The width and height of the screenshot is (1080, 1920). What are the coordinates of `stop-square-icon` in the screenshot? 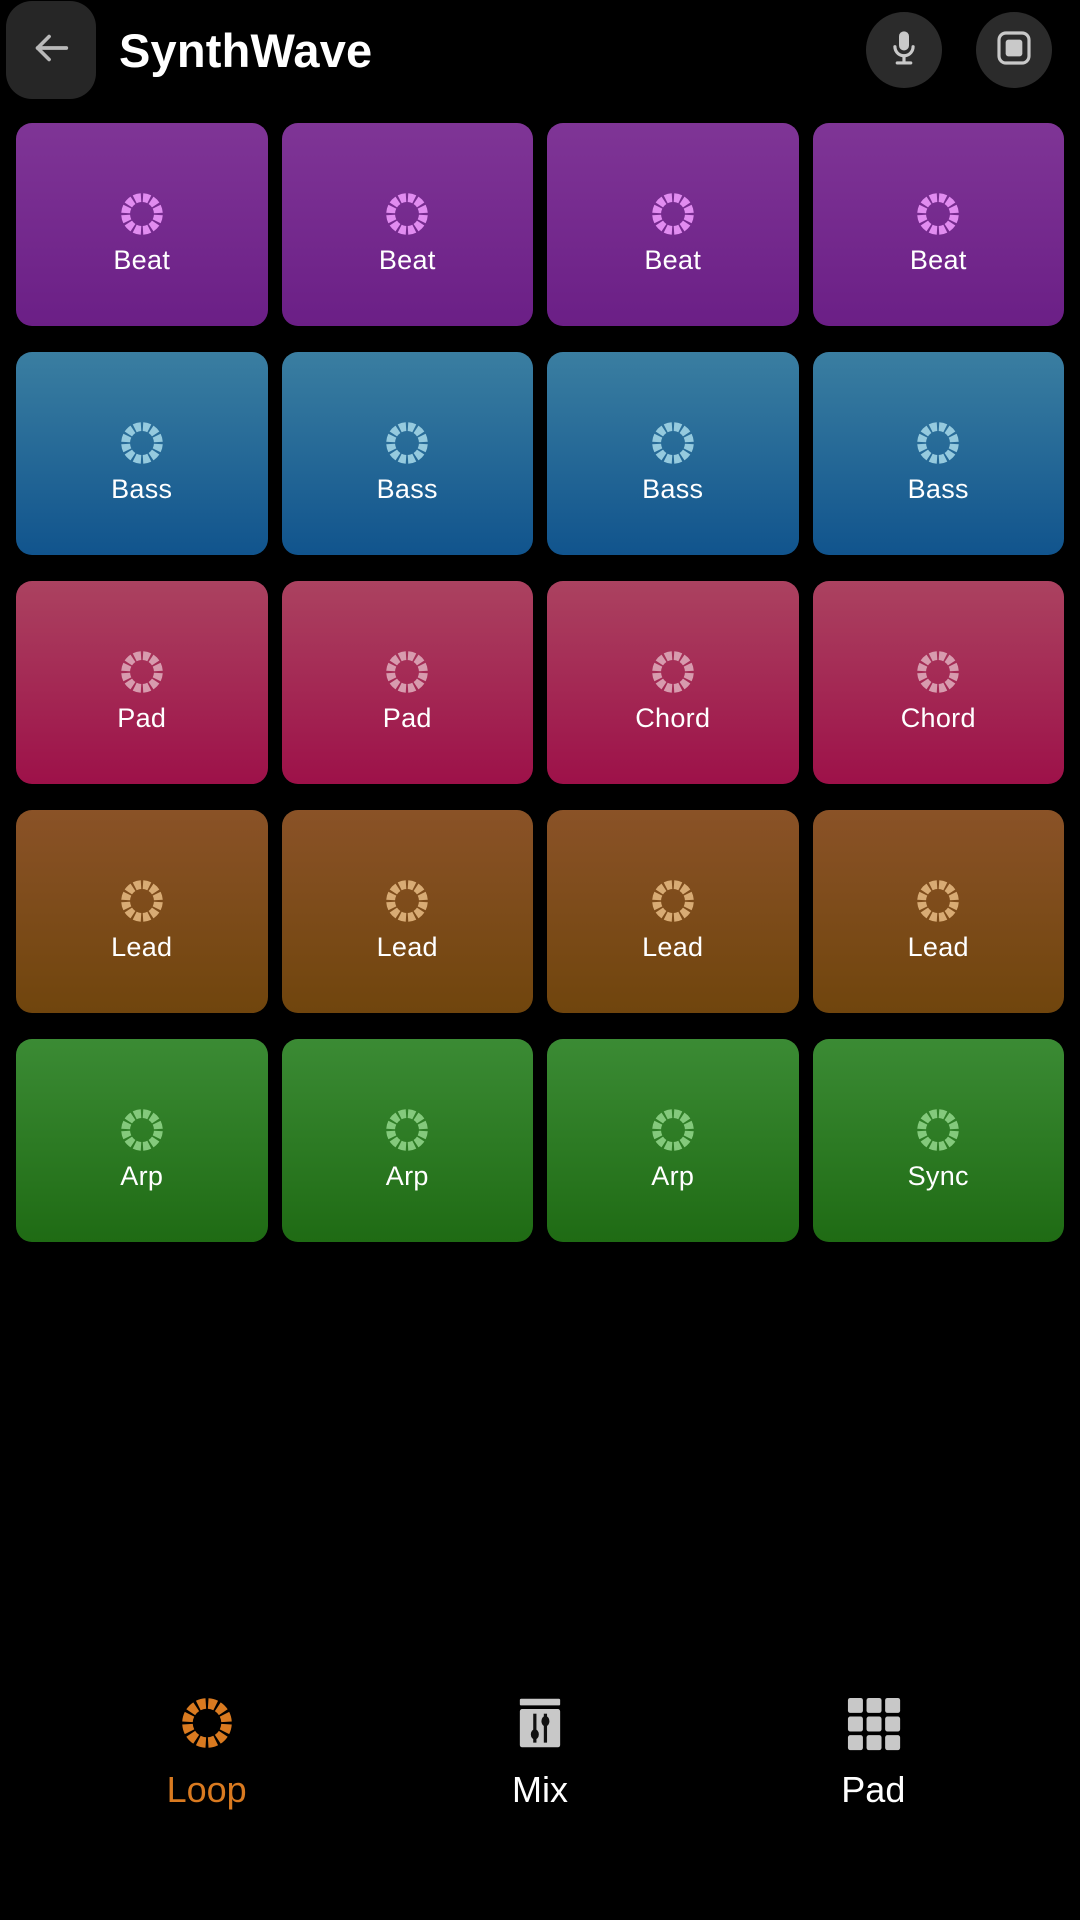 It's located at (1014, 50).